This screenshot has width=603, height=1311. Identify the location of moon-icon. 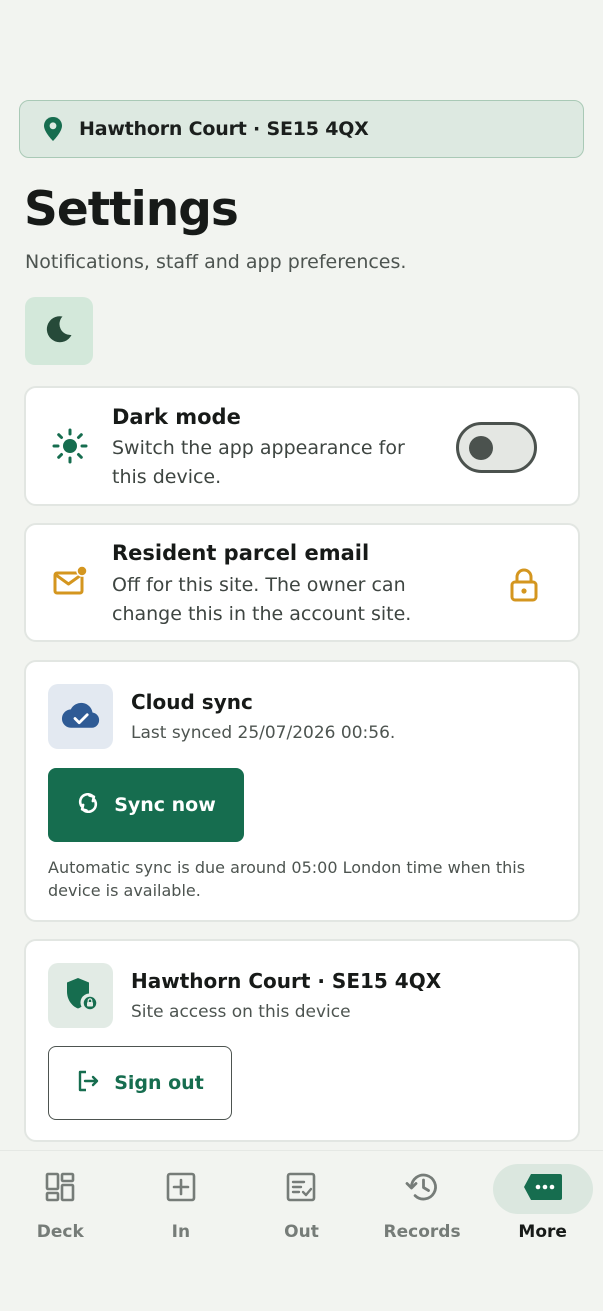
(59, 331).